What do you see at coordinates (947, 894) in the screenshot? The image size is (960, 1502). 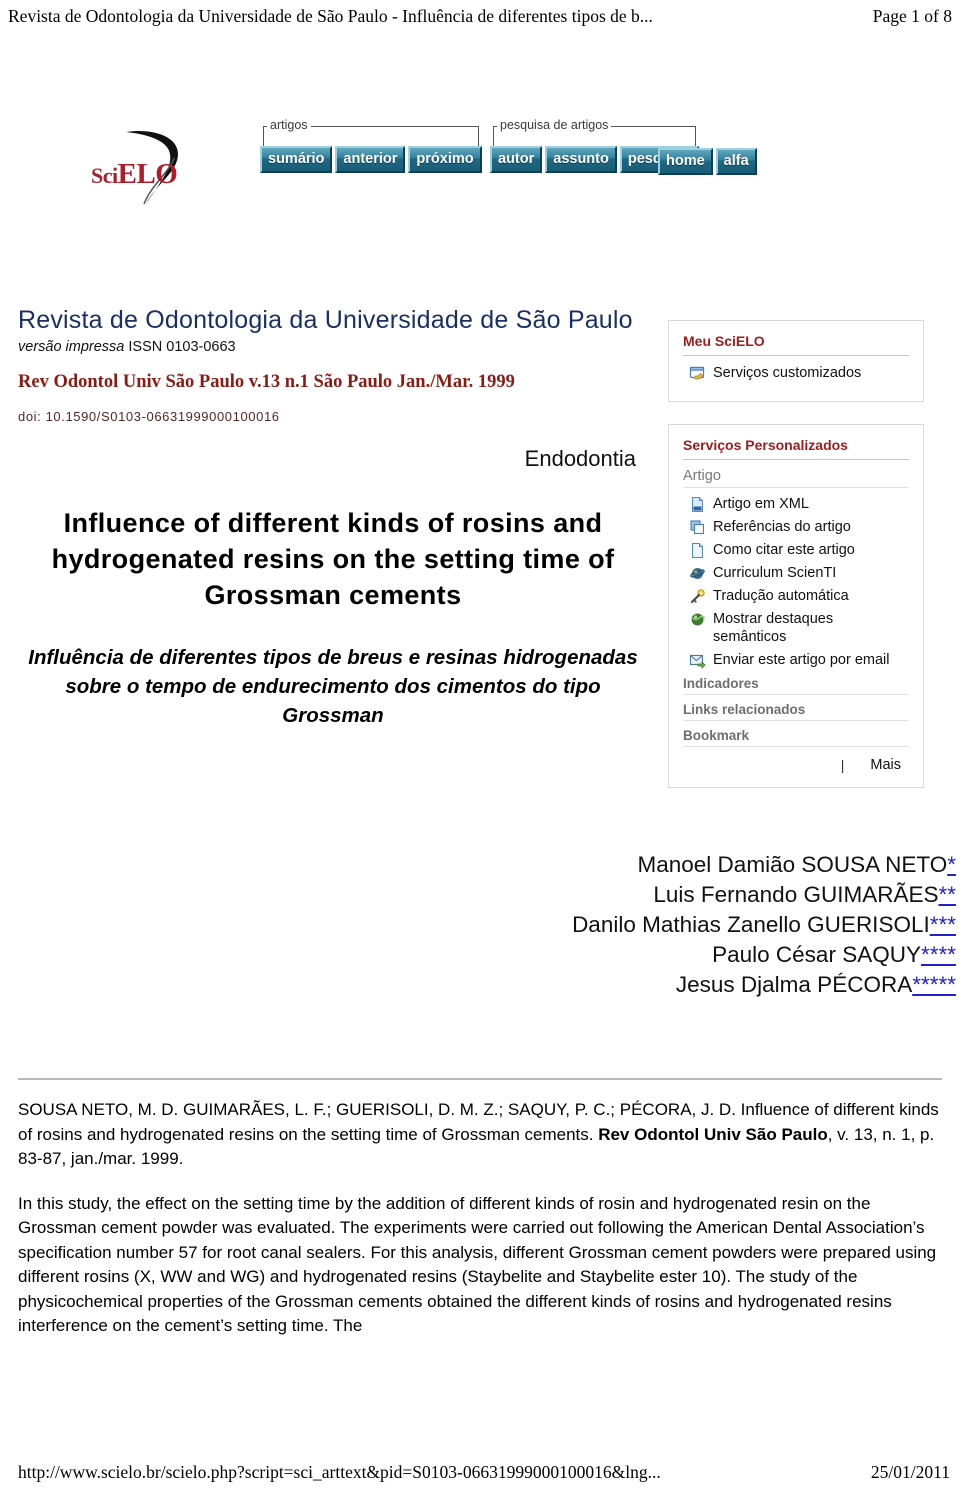 I see `author-footnote-marker: **` at bounding box center [947, 894].